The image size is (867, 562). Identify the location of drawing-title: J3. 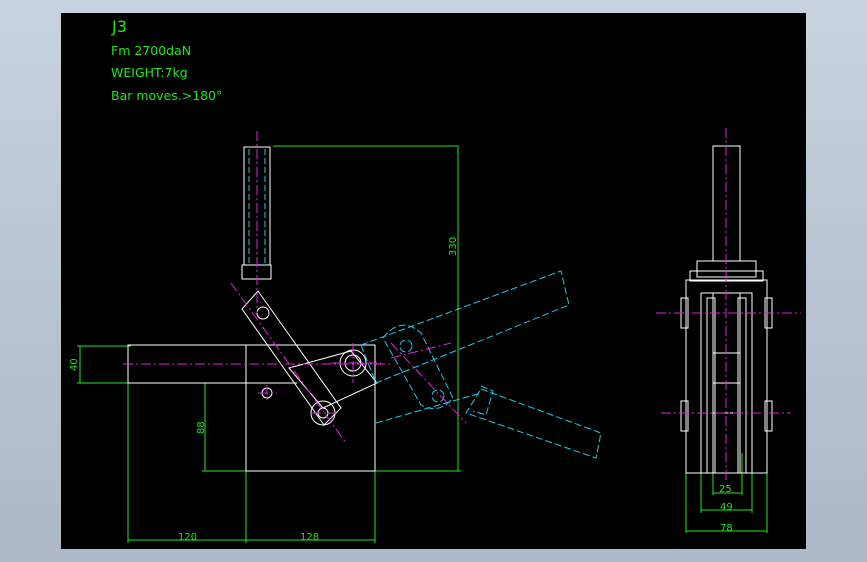
(119, 26).